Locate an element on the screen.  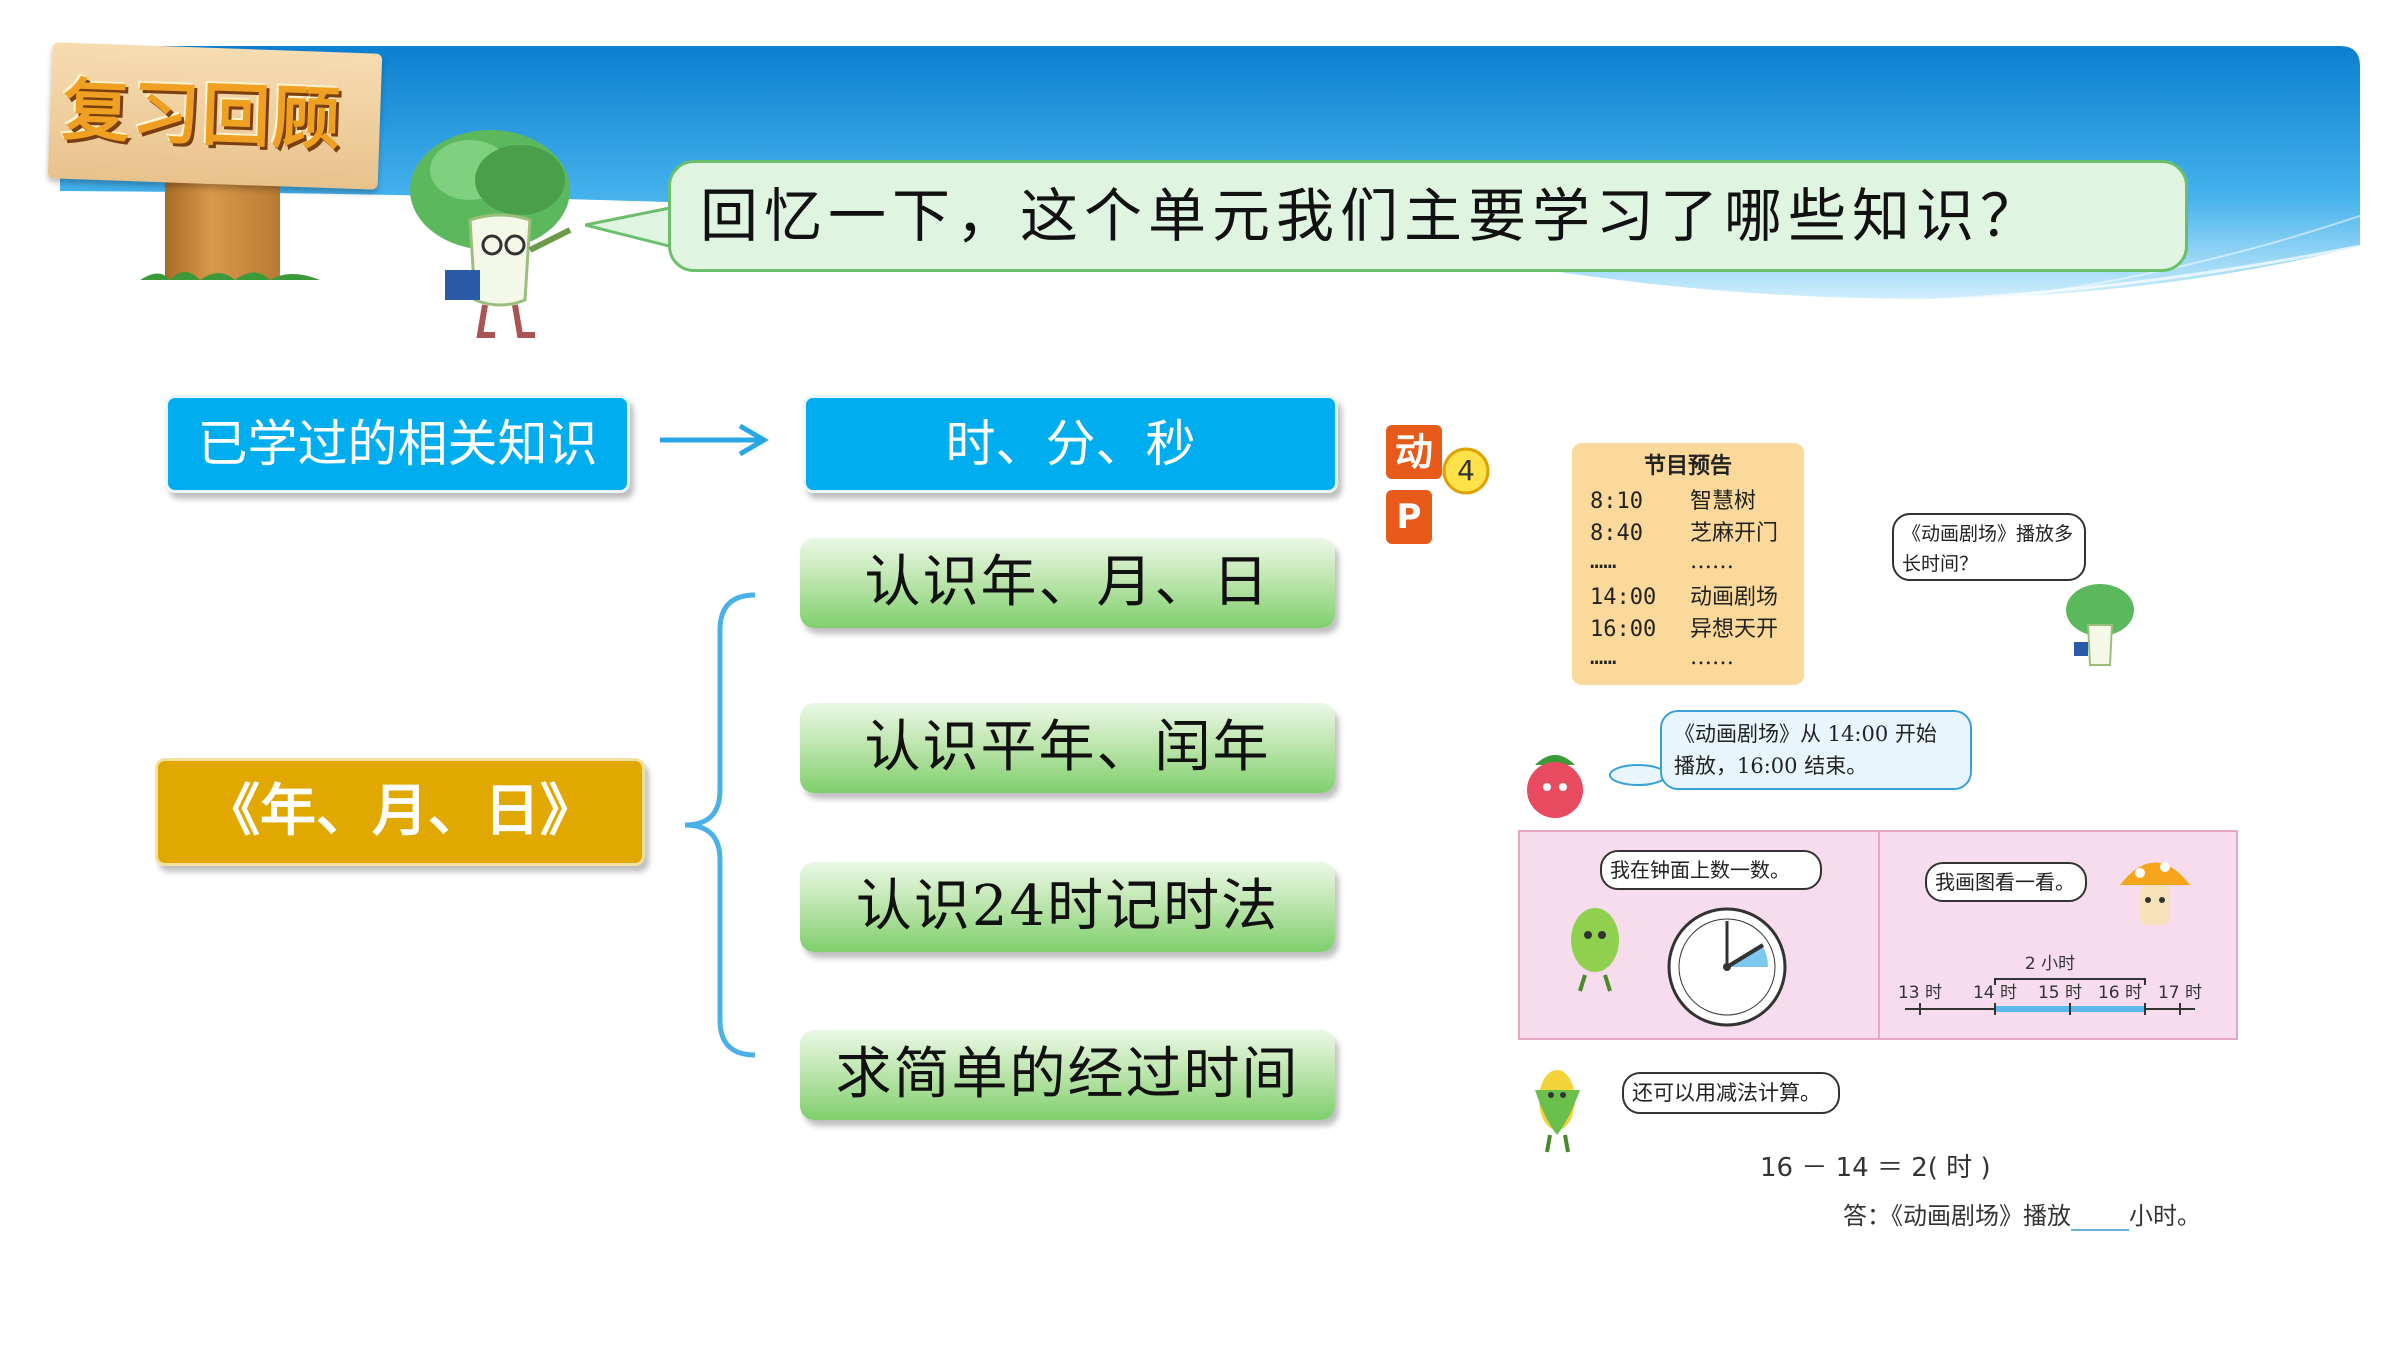
radish-character is located at coordinates (1555, 786).